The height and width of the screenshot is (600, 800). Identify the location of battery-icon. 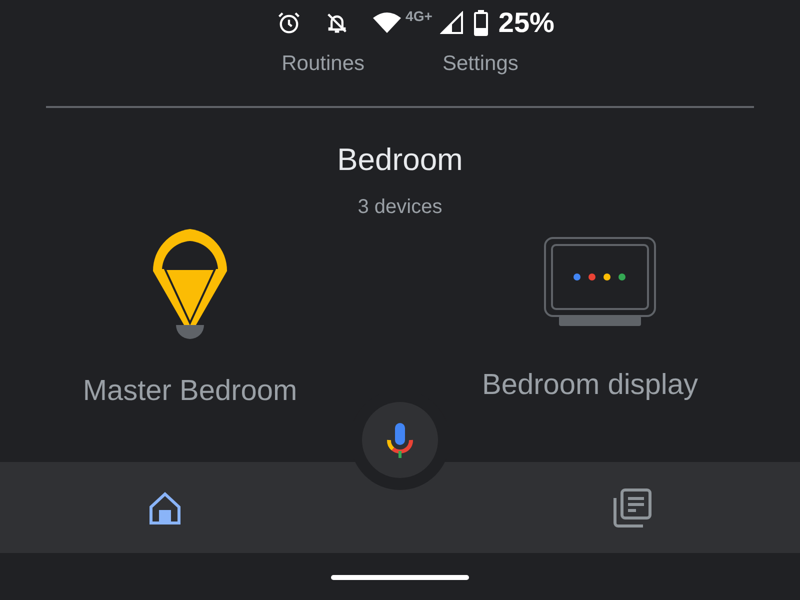
(481, 23).